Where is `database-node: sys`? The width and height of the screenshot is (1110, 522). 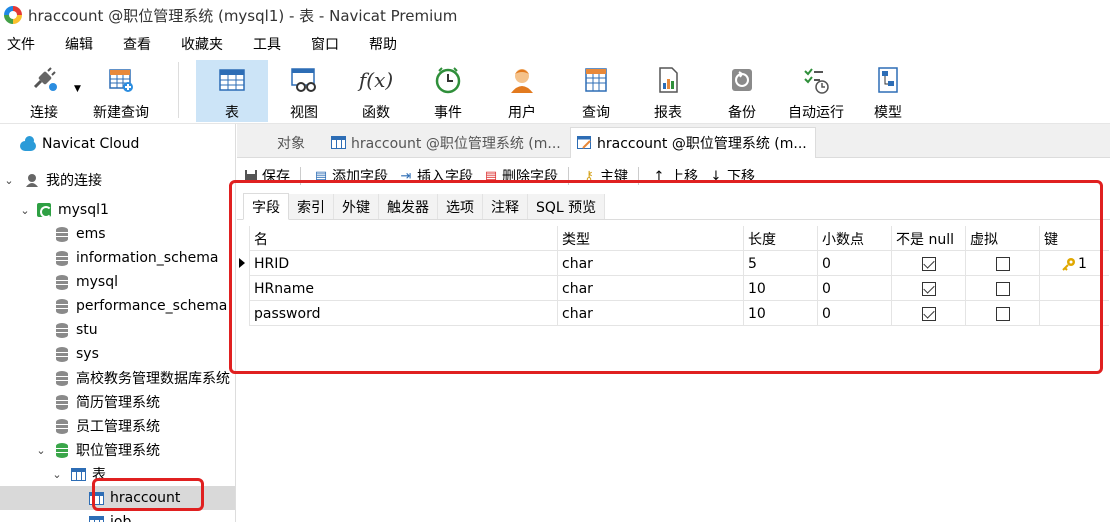 database-node: sys is located at coordinates (117, 354).